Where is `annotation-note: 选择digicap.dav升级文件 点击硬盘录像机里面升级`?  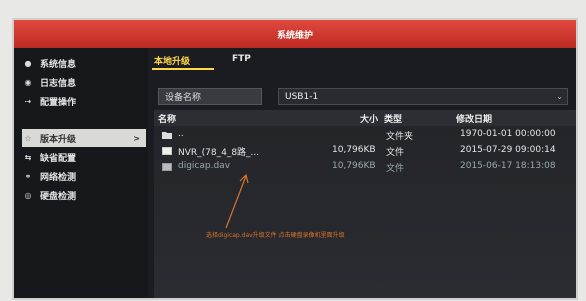 annotation-note: 选择digicap.dav升级文件 点击硬盘录像机里面升级 is located at coordinates (275, 235).